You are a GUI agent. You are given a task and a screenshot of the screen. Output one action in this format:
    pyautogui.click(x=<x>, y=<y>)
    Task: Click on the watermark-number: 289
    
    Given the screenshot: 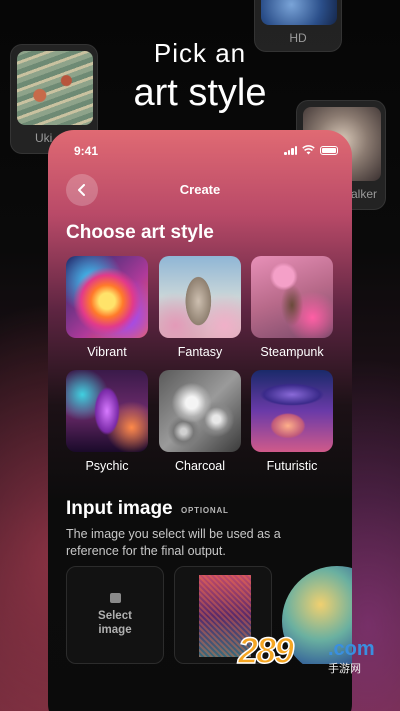 What is the action you would take?
    pyautogui.click(x=266, y=650)
    